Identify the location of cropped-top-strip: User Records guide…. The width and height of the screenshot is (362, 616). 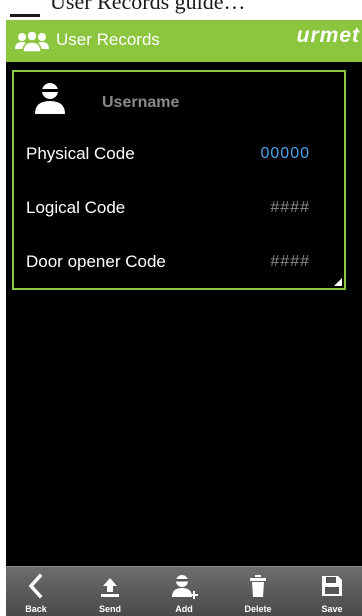
(184, 10).